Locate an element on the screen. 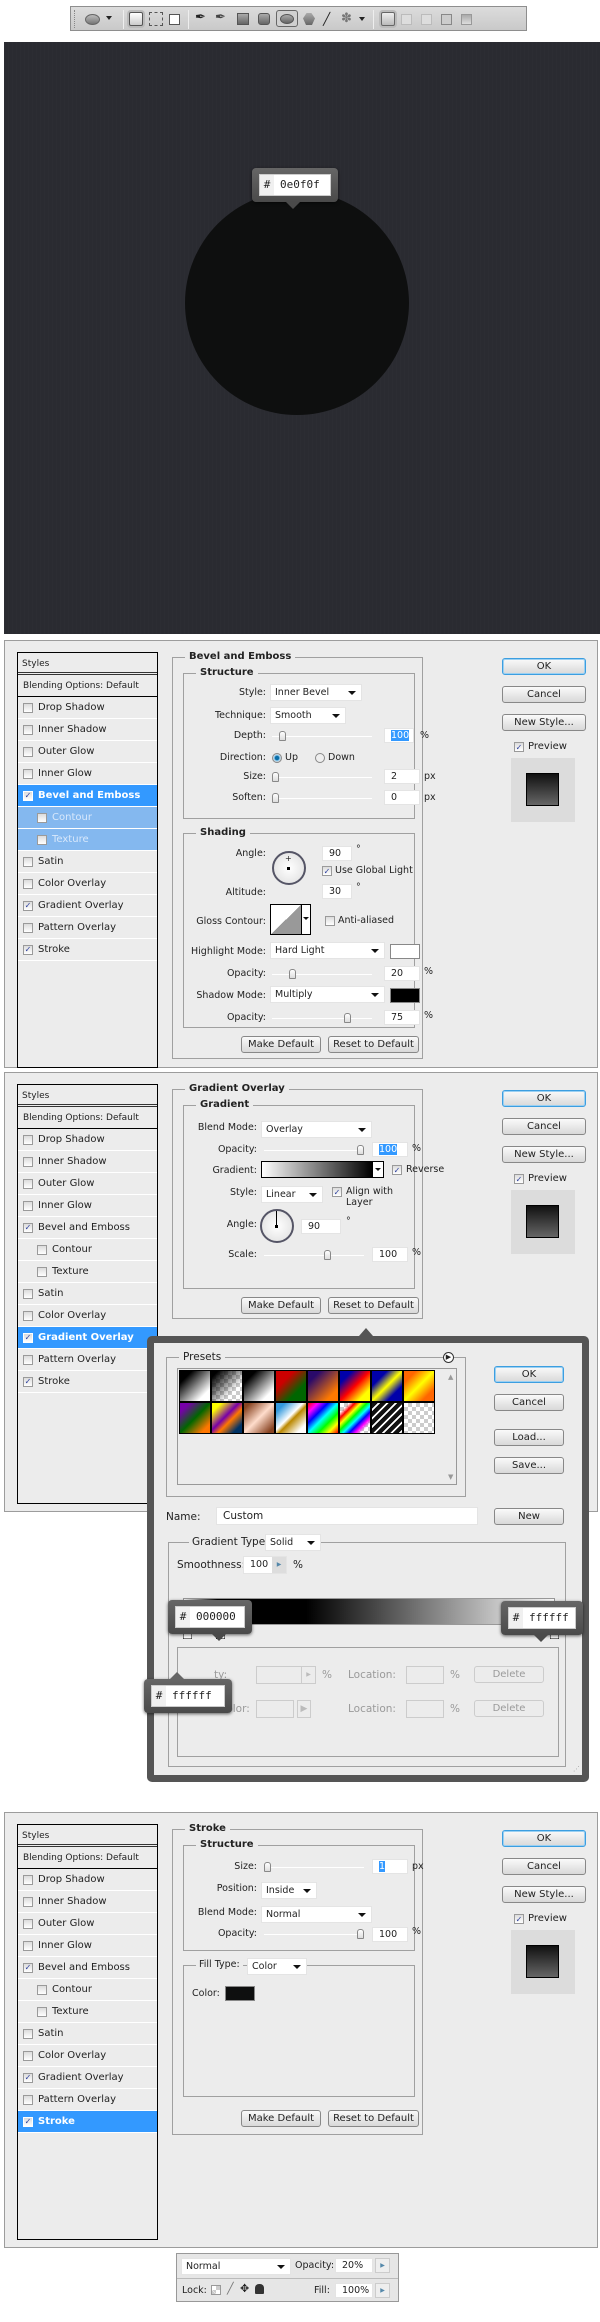  layer-blend-mode-dropdown: Normal is located at coordinates (236, 2266).